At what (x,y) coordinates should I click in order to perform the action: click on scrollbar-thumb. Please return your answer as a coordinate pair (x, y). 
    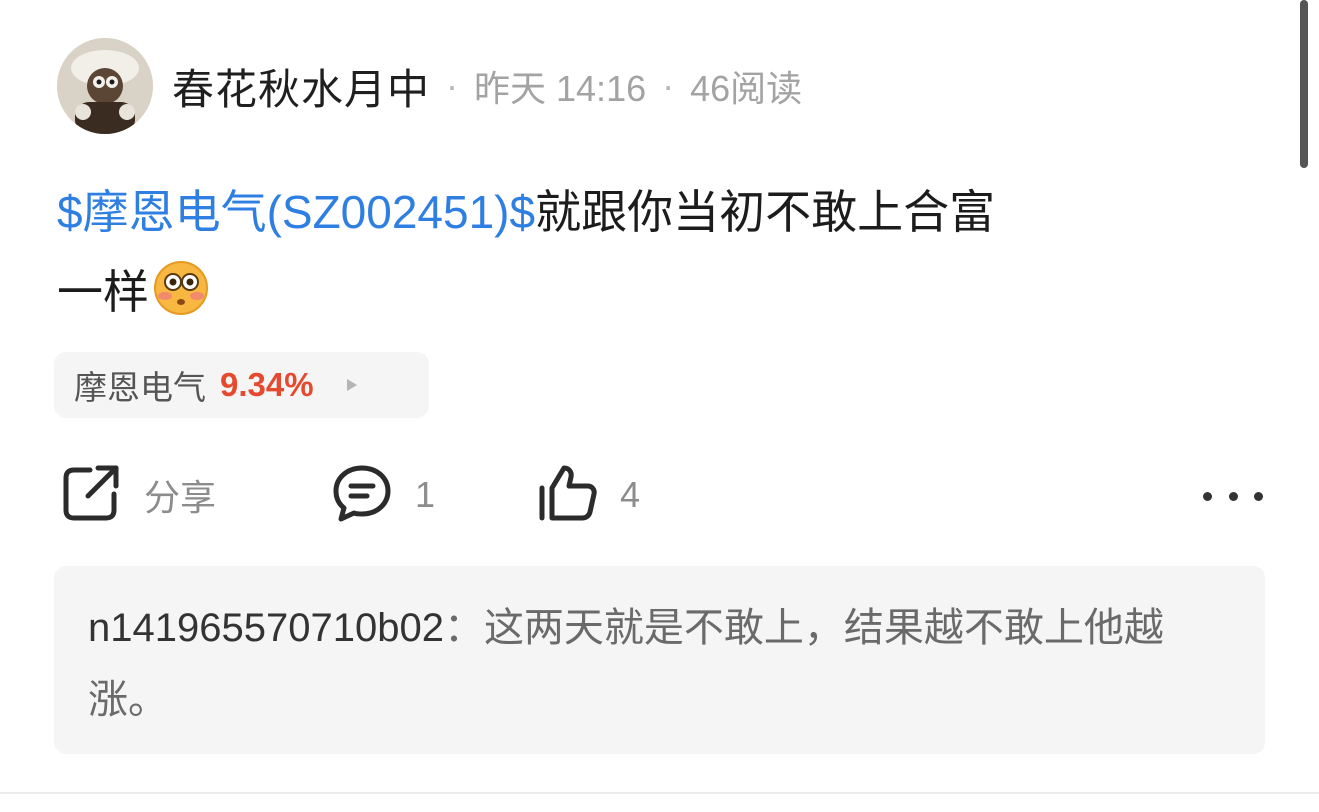
    Looking at the image, I should click on (1304, 84).